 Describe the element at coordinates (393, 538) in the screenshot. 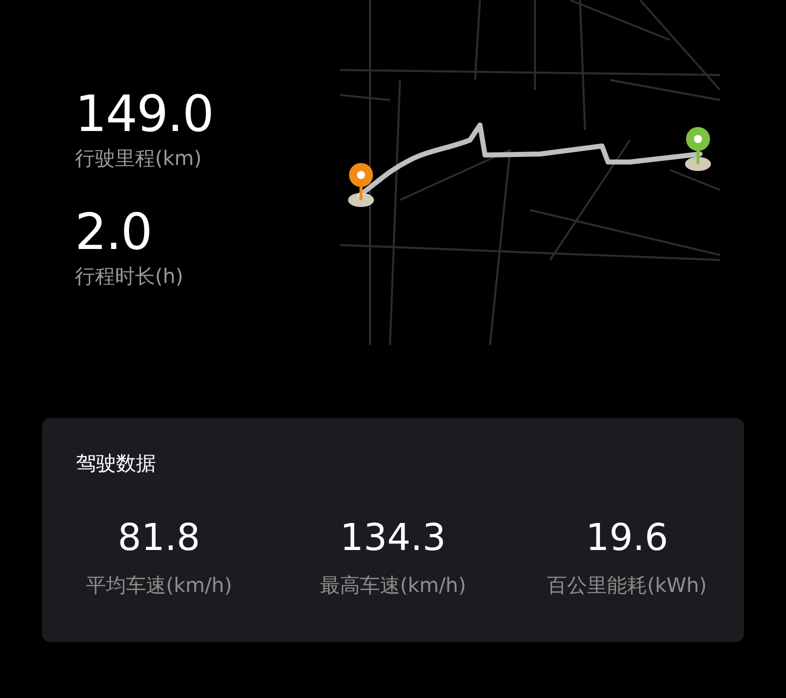

I see `stat-value: 134.3` at that location.